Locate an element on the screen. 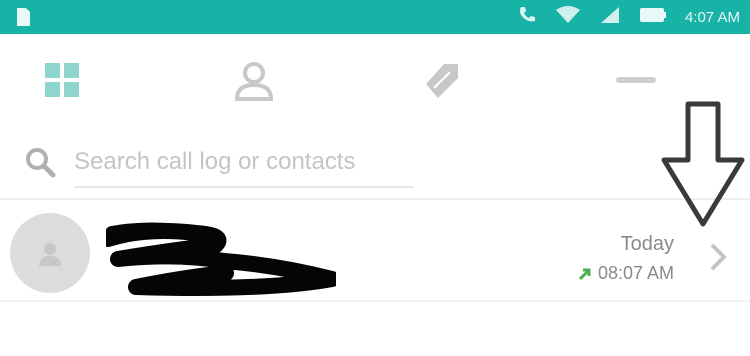 The image size is (750, 356). tab-contacts is located at coordinates (254, 80).